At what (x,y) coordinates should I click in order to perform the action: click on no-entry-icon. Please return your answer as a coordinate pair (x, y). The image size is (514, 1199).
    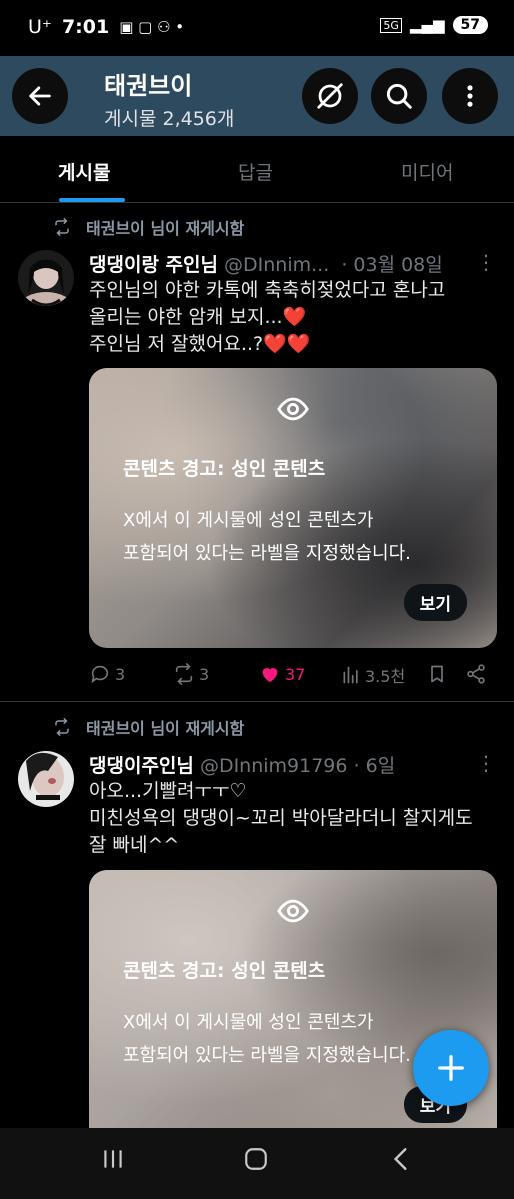
    Looking at the image, I should click on (330, 96).